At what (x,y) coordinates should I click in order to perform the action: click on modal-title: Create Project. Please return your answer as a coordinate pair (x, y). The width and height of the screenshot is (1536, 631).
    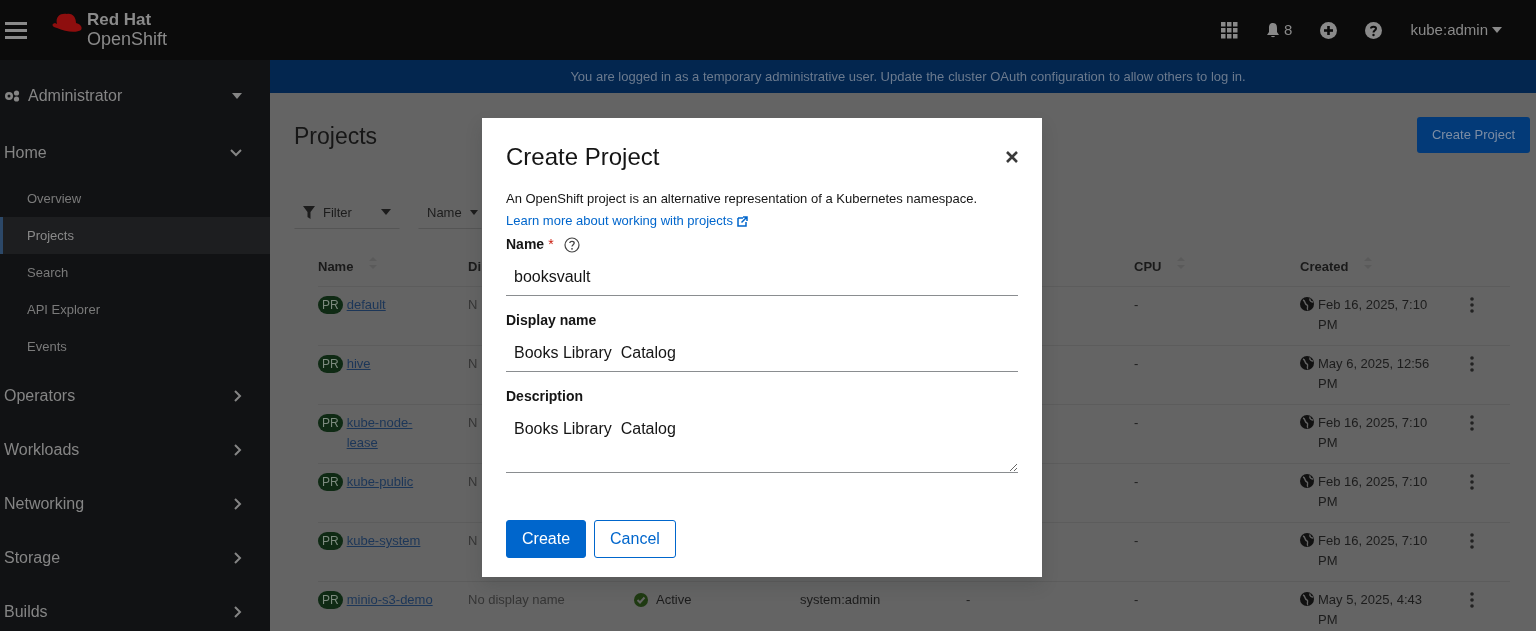
    Looking at the image, I should click on (583, 157).